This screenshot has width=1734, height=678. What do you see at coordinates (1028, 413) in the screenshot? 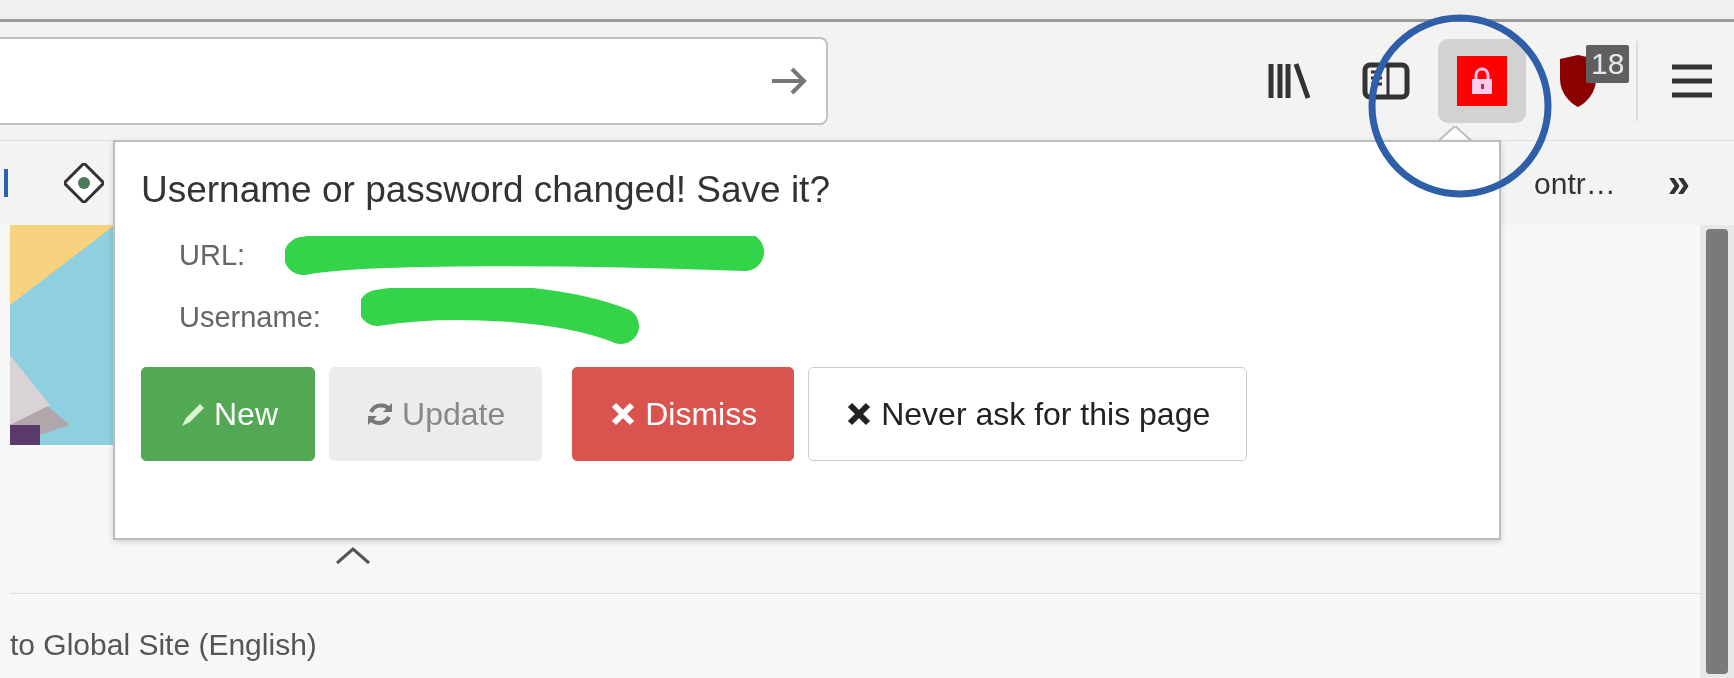
I see `popup-button: Never ask for this page` at bounding box center [1028, 413].